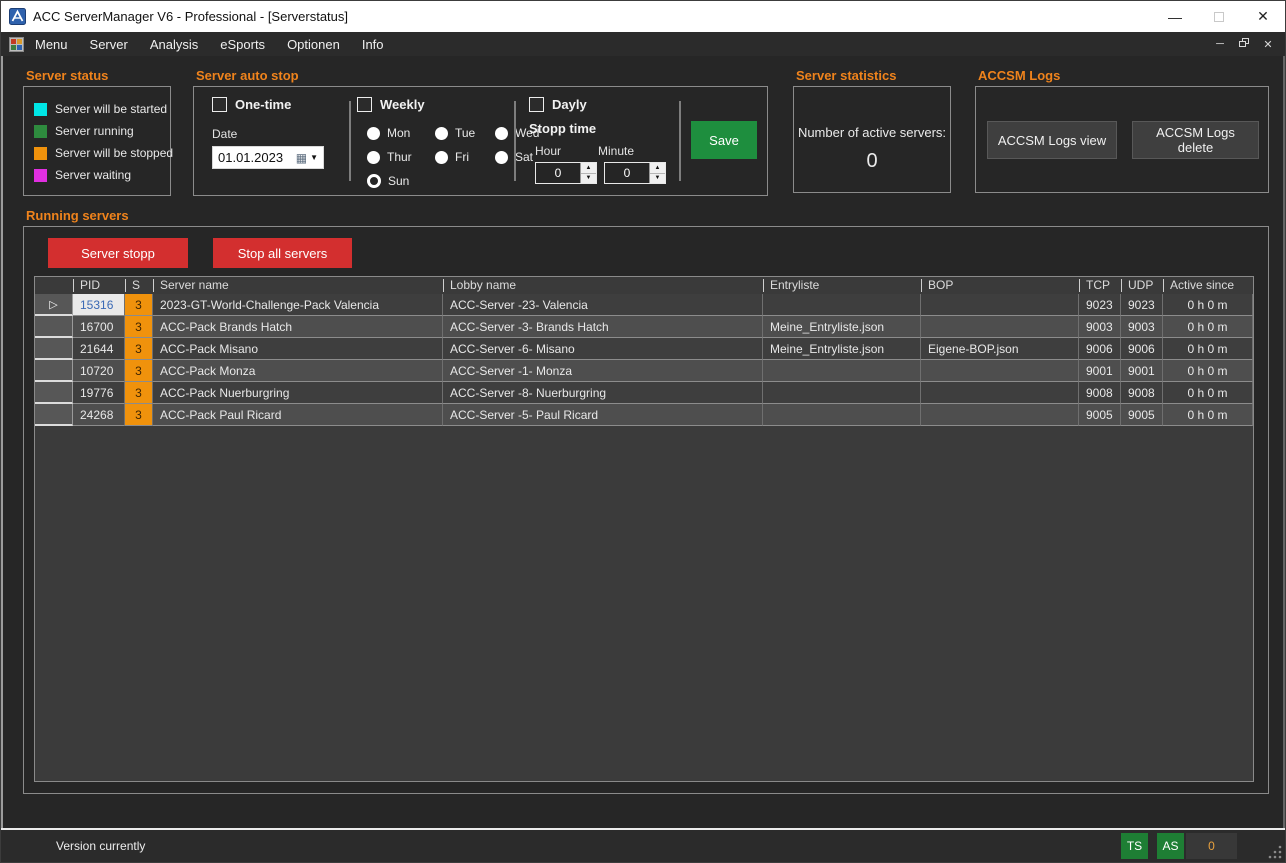 This screenshot has width=1286, height=863. What do you see at coordinates (1142, 393) in the screenshot?
I see `udp-cell: 9008` at bounding box center [1142, 393].